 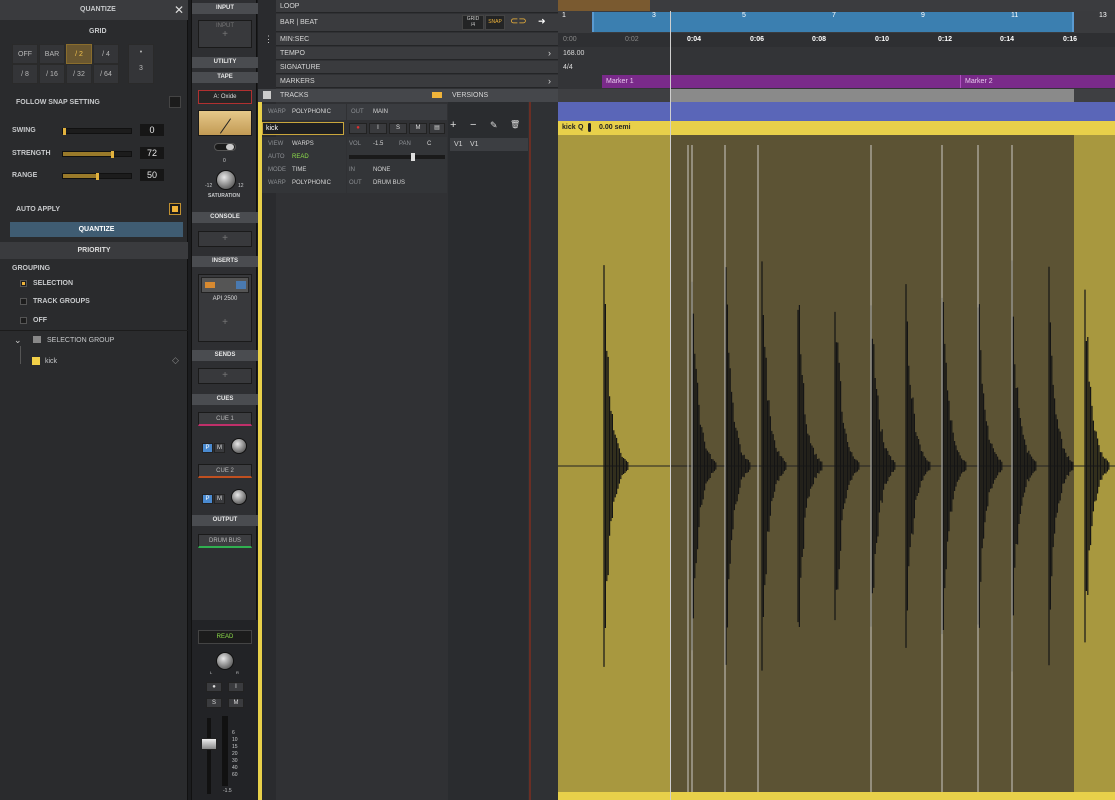 I want to click on add-version-icon: +, so click(x=457, y=126).